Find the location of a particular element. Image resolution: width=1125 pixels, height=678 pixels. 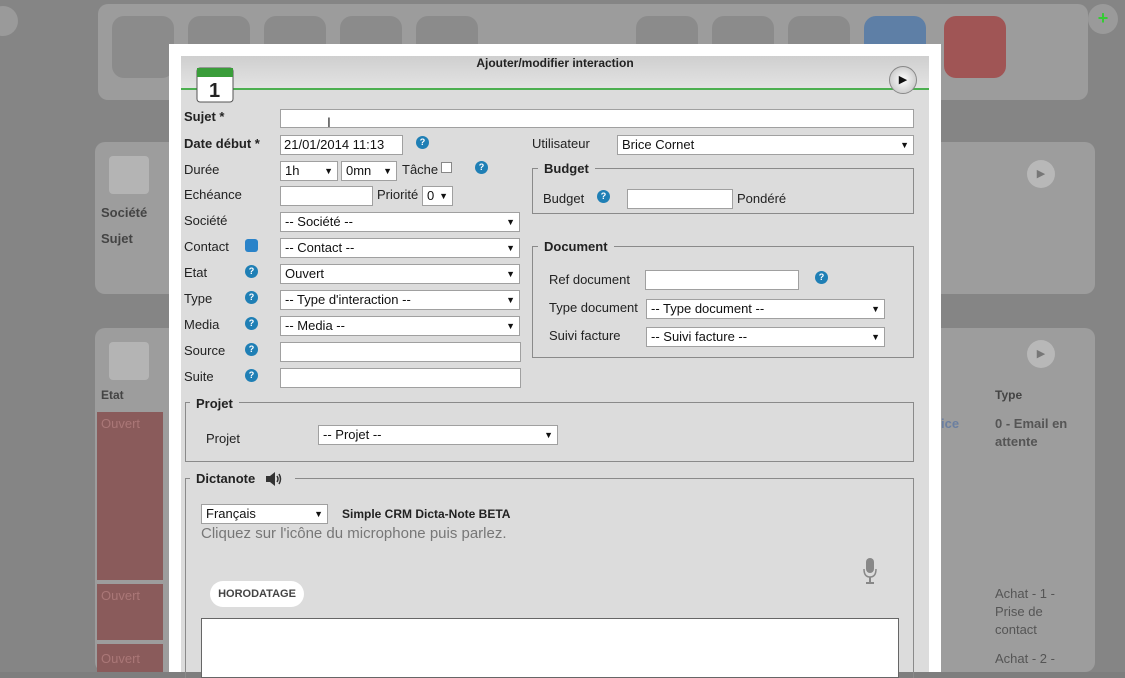

date-debut-input: 21/01/2014 11:13 is located at coordinates (341, 145).